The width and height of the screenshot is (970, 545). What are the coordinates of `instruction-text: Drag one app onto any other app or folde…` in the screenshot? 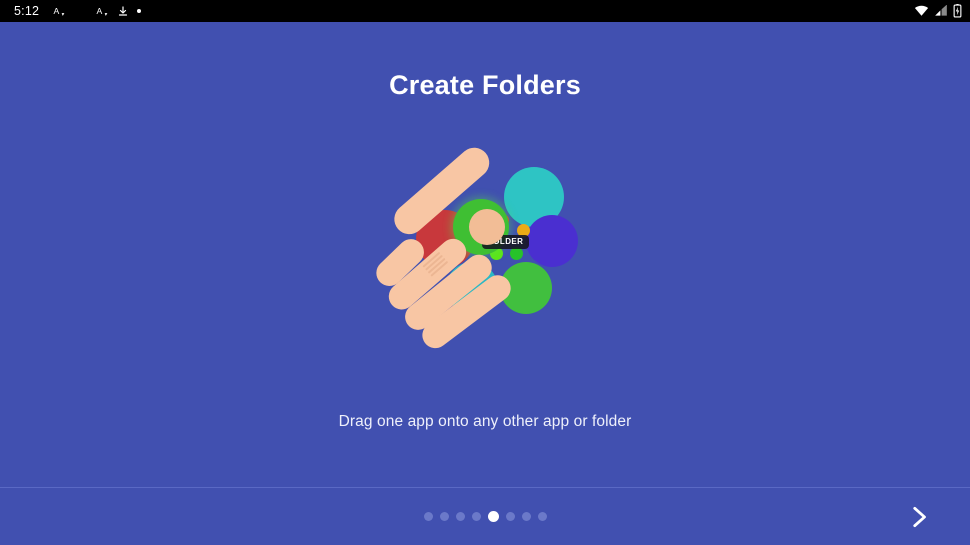 It's located at (485, 421).